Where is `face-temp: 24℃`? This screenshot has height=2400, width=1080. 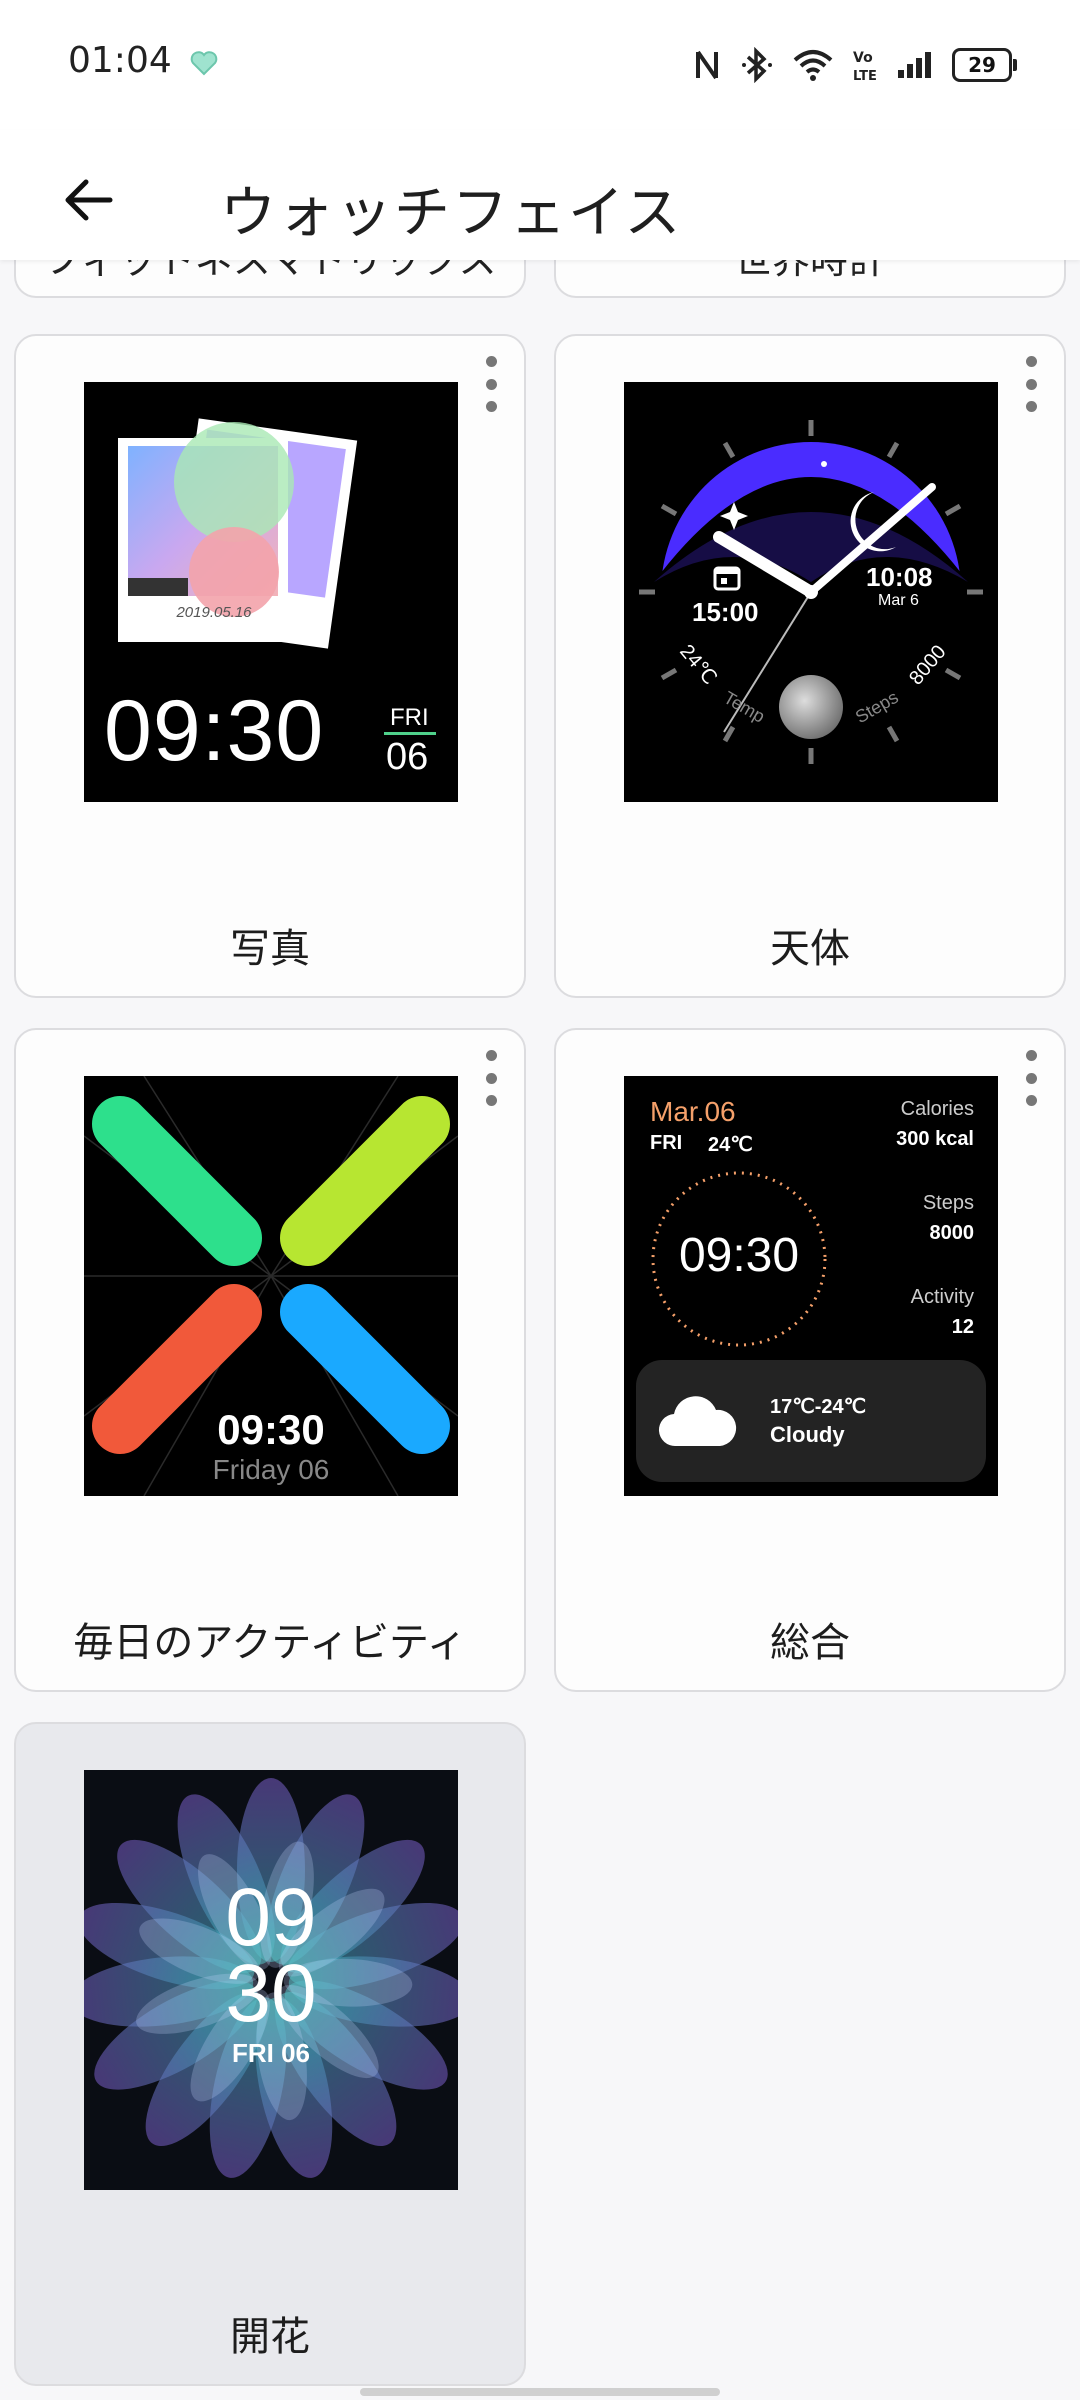
face-temp: 24℃ is located at coordinates (730, 1145).